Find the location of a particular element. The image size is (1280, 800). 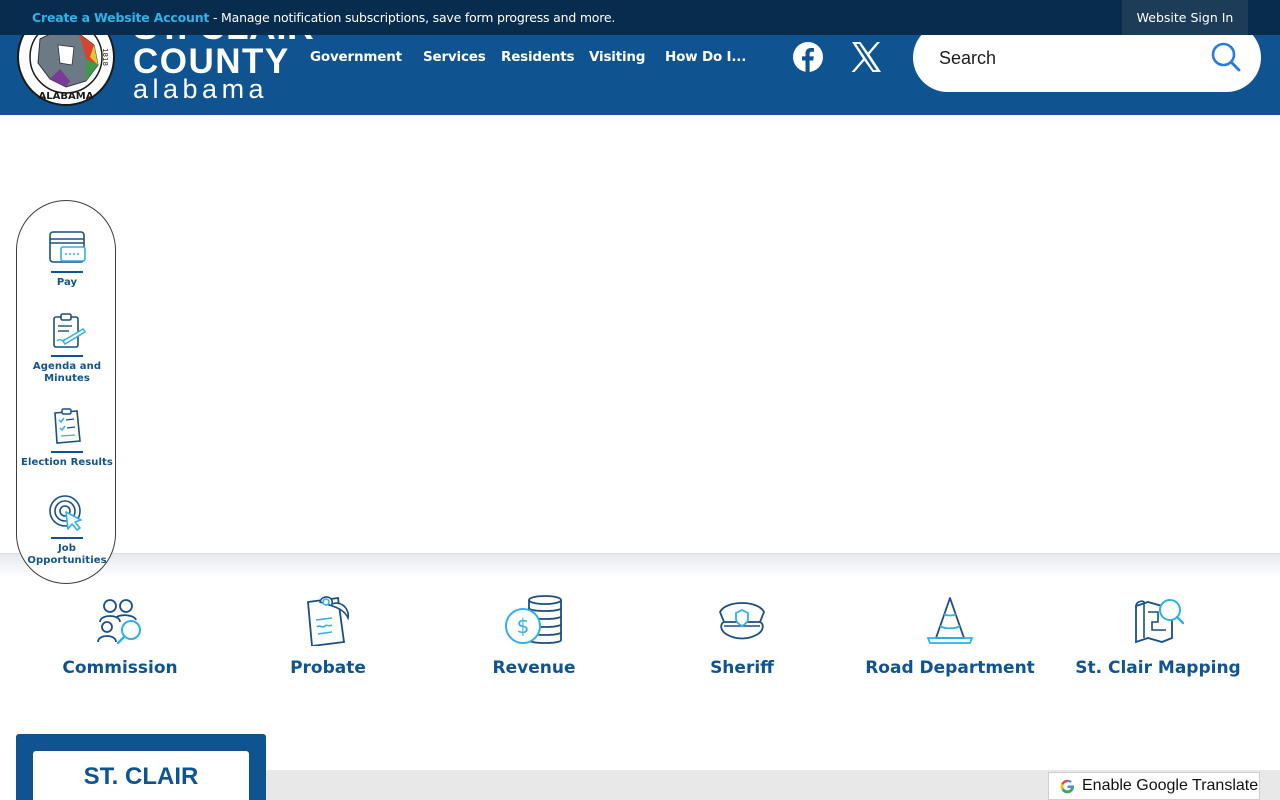

quick-link-agenda-label: Agenda and Minutes is located at coordinates (67, 372).